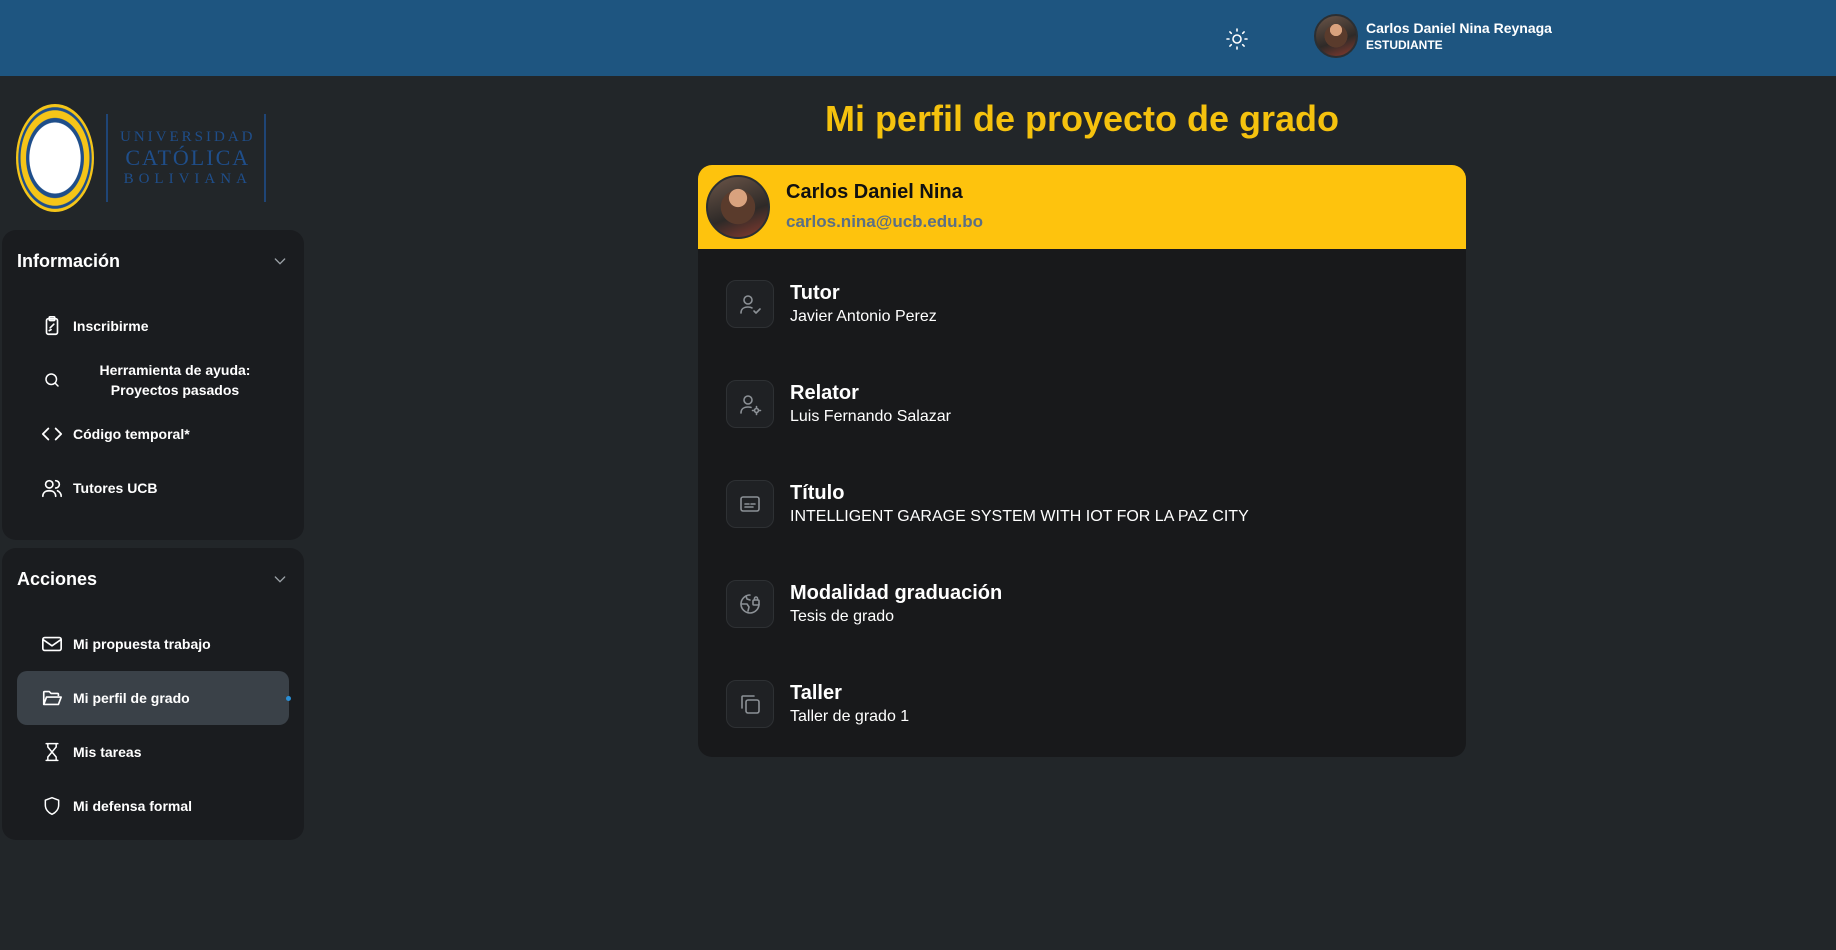 The image size is (1836, 950). I want to click on sidebar-item-tutores: Tutores UCB, so click(153, 488).